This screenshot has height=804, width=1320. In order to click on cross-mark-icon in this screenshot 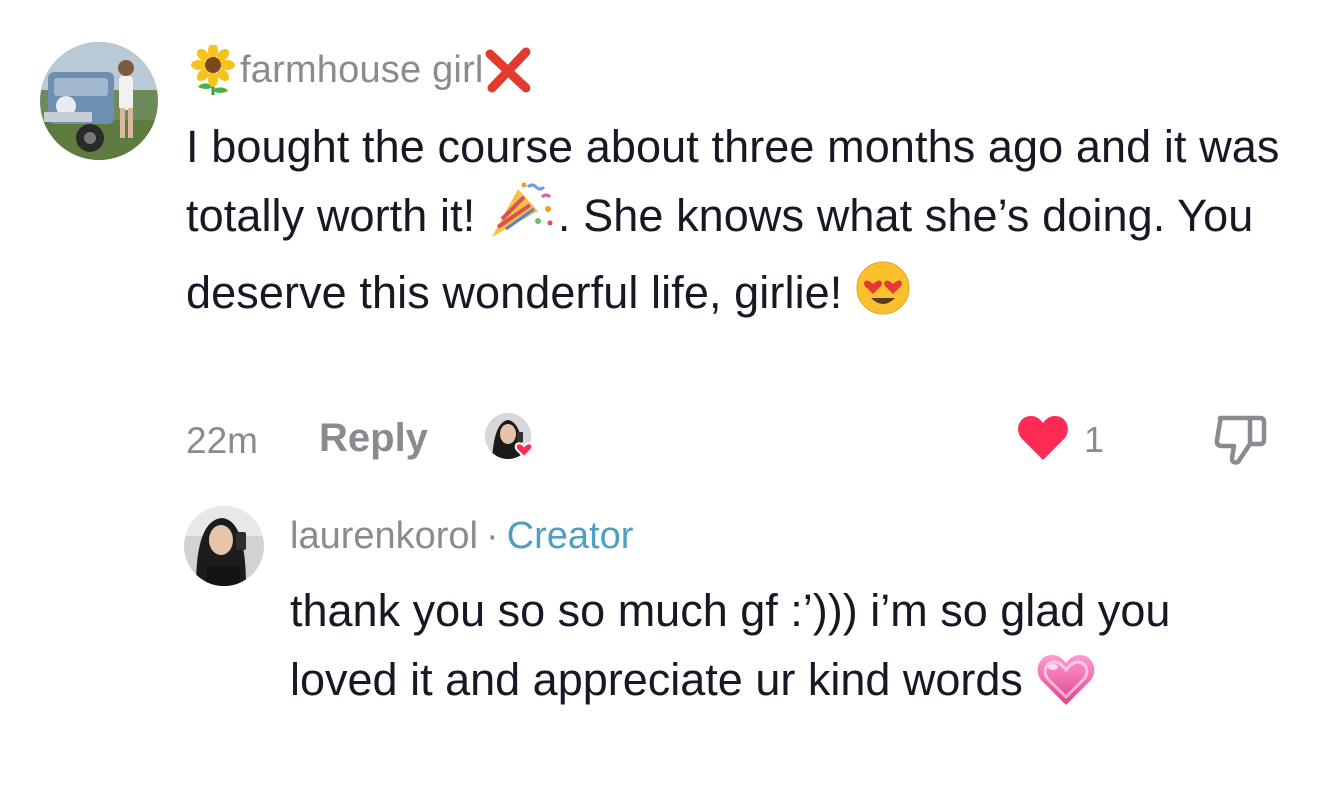, I will do `click(508, 70)`.